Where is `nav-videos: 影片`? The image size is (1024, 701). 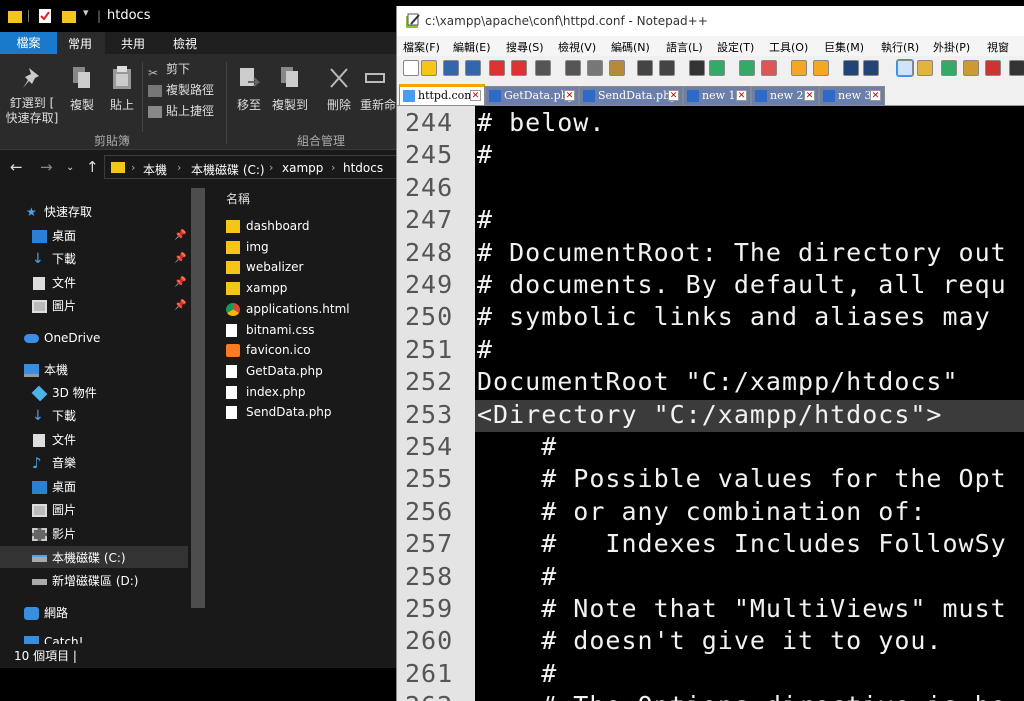 nav-videos: 影片 is located at coordinates (95, 534).